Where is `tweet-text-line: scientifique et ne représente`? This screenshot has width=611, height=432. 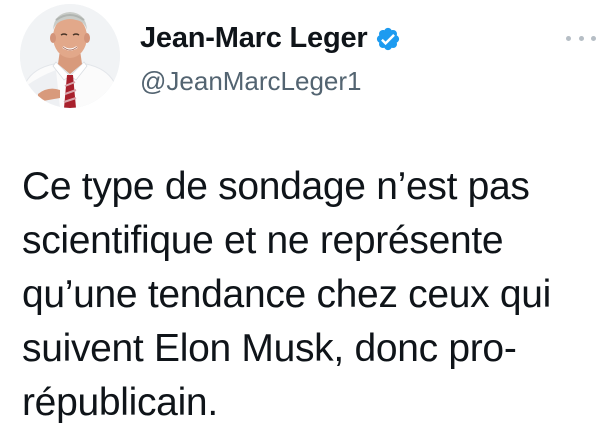 tweet-text-line: scientifique et ne représente is located at coordinates (263, 240).